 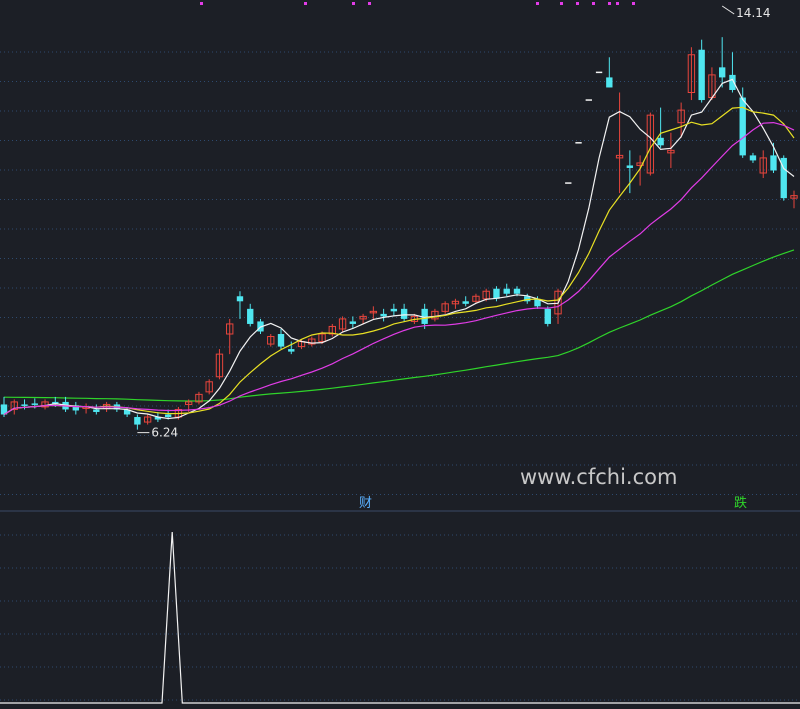 What do you see at coordinates (417, 3) in the screenshot?
I see `signal-markers` at bounding box center [417, 3].